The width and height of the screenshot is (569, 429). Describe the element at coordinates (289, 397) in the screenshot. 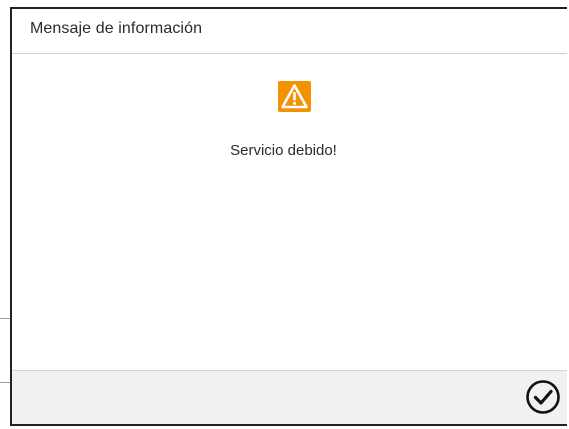

I see `dialog-footer` at that location.